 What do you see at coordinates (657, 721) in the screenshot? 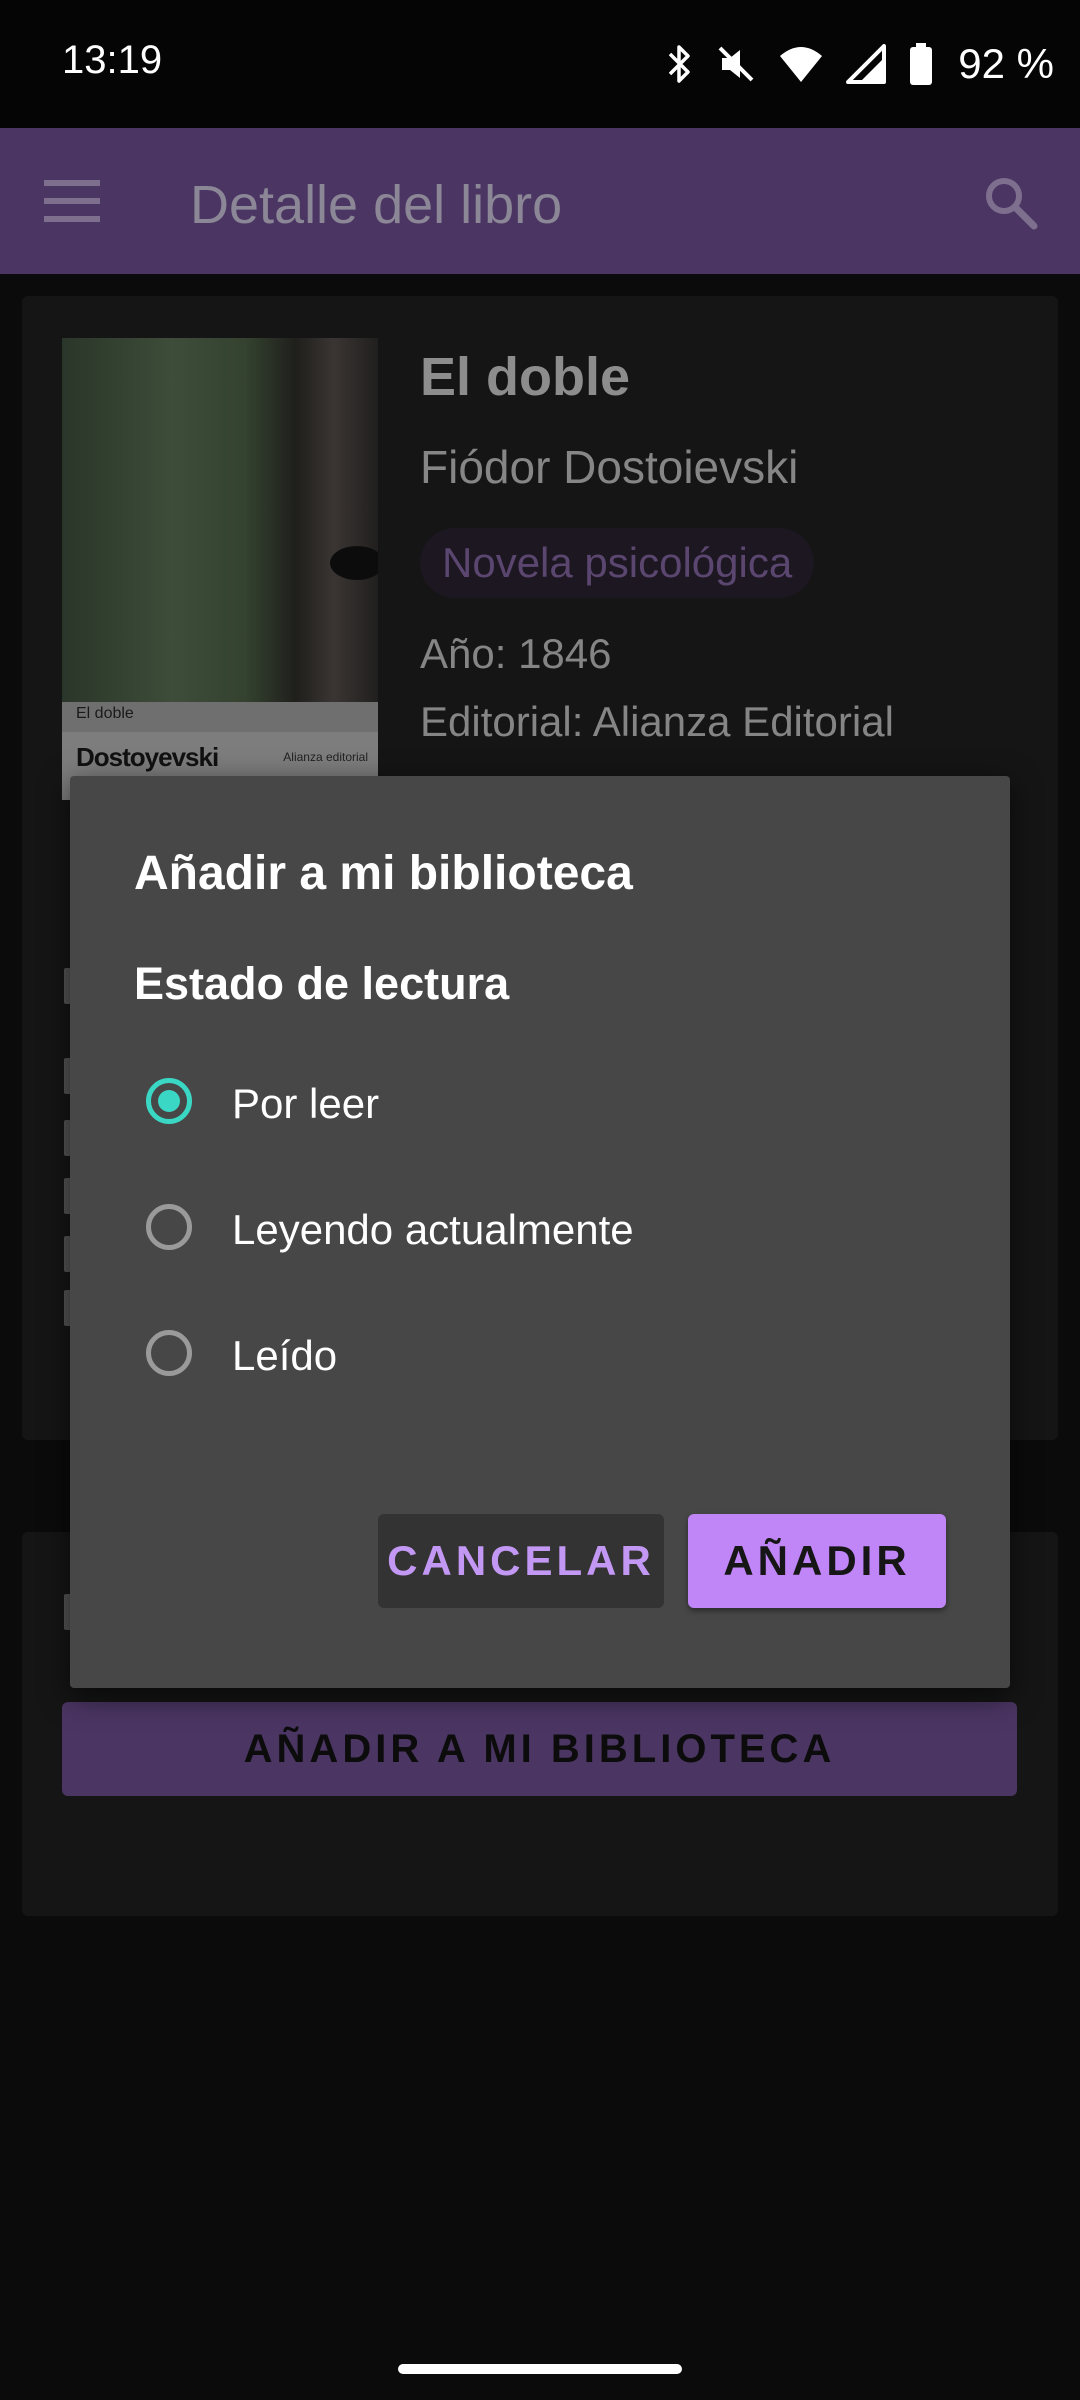
I see `book-publisher: Editorial: Alianza Editorial` at bounding box center [657, 721].